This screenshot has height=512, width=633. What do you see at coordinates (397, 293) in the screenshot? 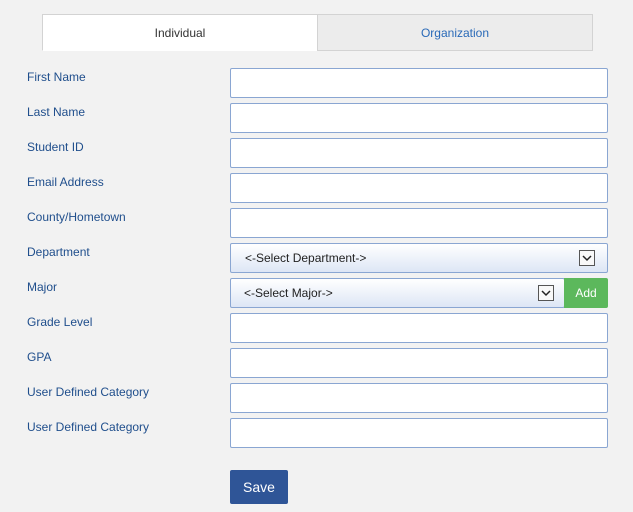
I see `major-select: <-Select Major->` at bounding box center [397, 293].